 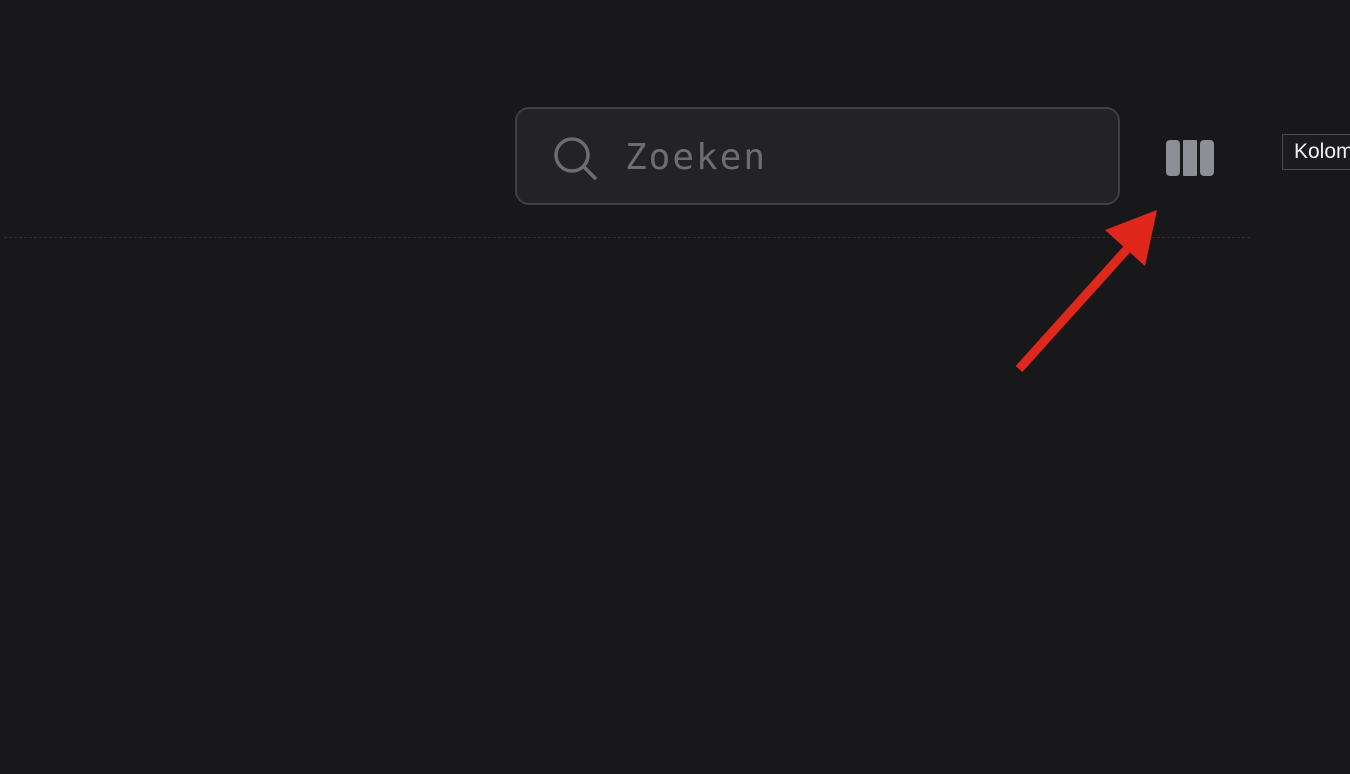 I want to click on columns-tooltip: Kolom, so click(x=1316, y=152).